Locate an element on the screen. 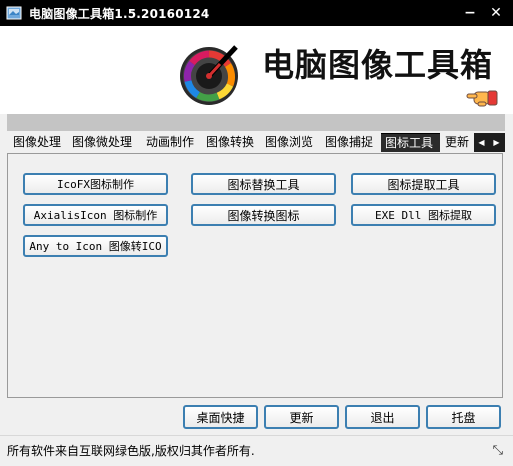  separator-strip is located at coordinates (256, 122).